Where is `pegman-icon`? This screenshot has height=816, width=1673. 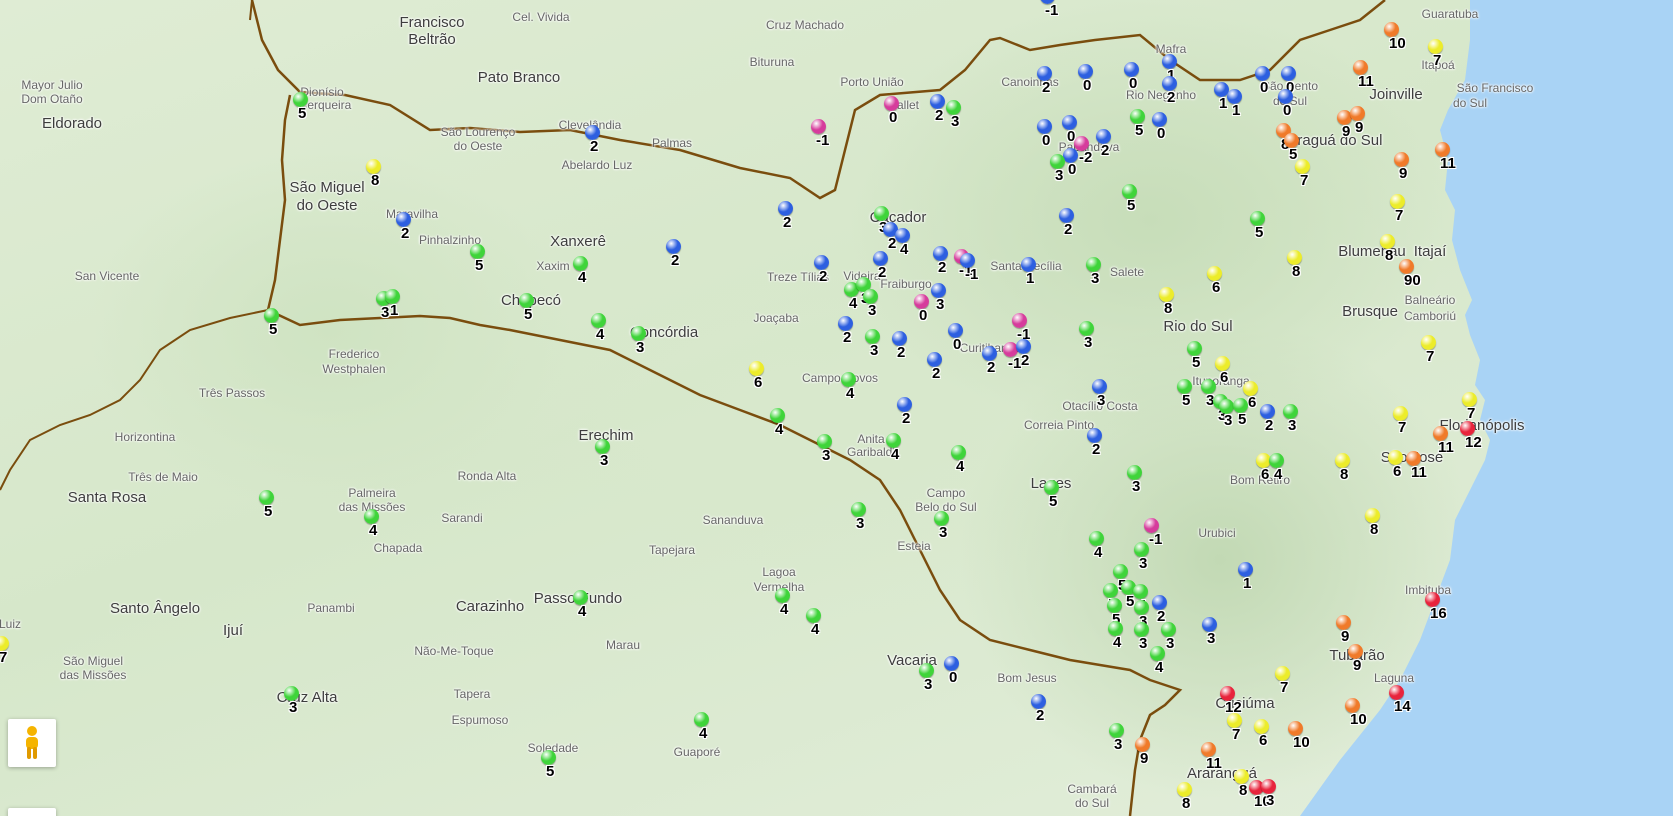
pegman-icon is located at coordinates (32, 742).